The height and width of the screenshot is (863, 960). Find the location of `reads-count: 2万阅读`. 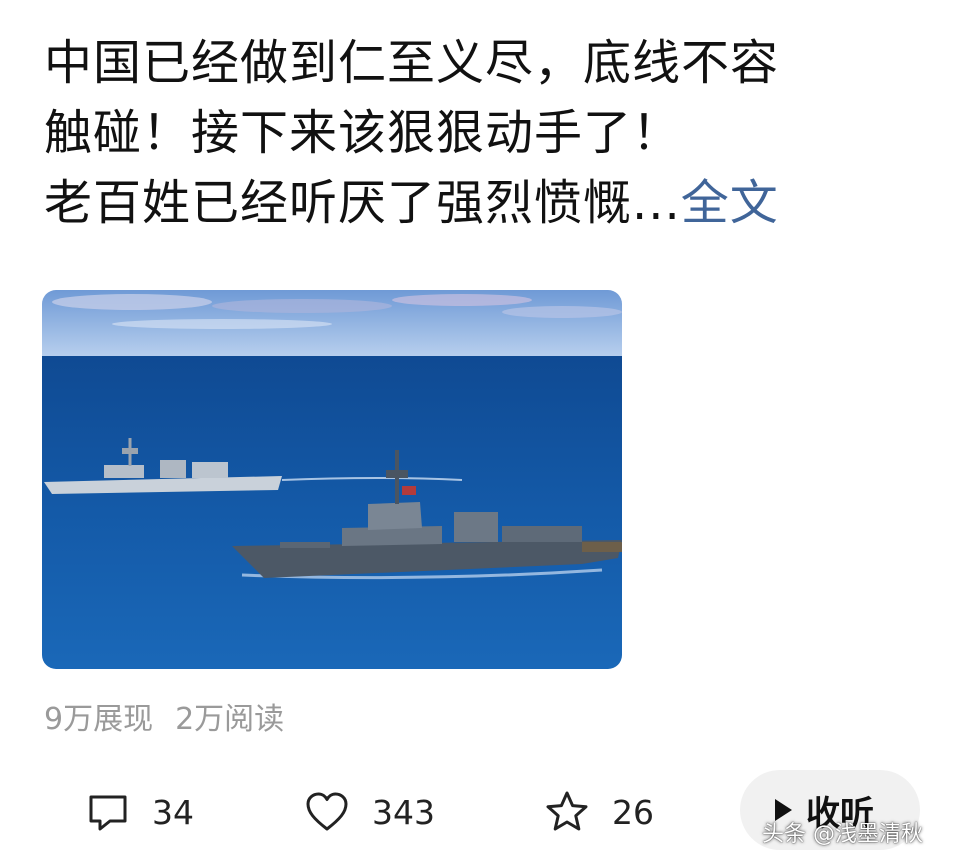

reads-count: 2万阅读 is located at coordinates (230, 719).